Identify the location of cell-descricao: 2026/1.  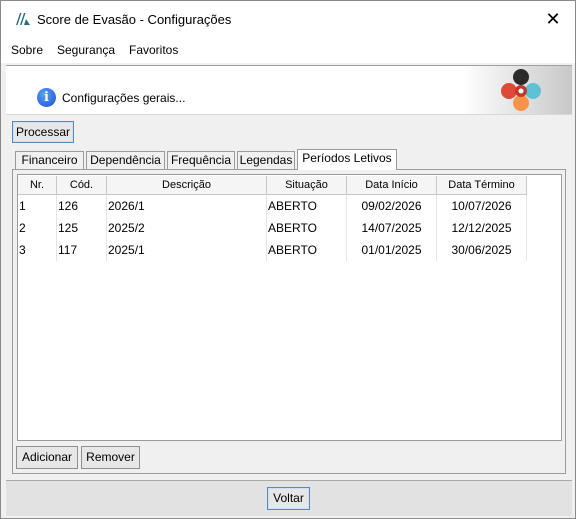
(187, 206).